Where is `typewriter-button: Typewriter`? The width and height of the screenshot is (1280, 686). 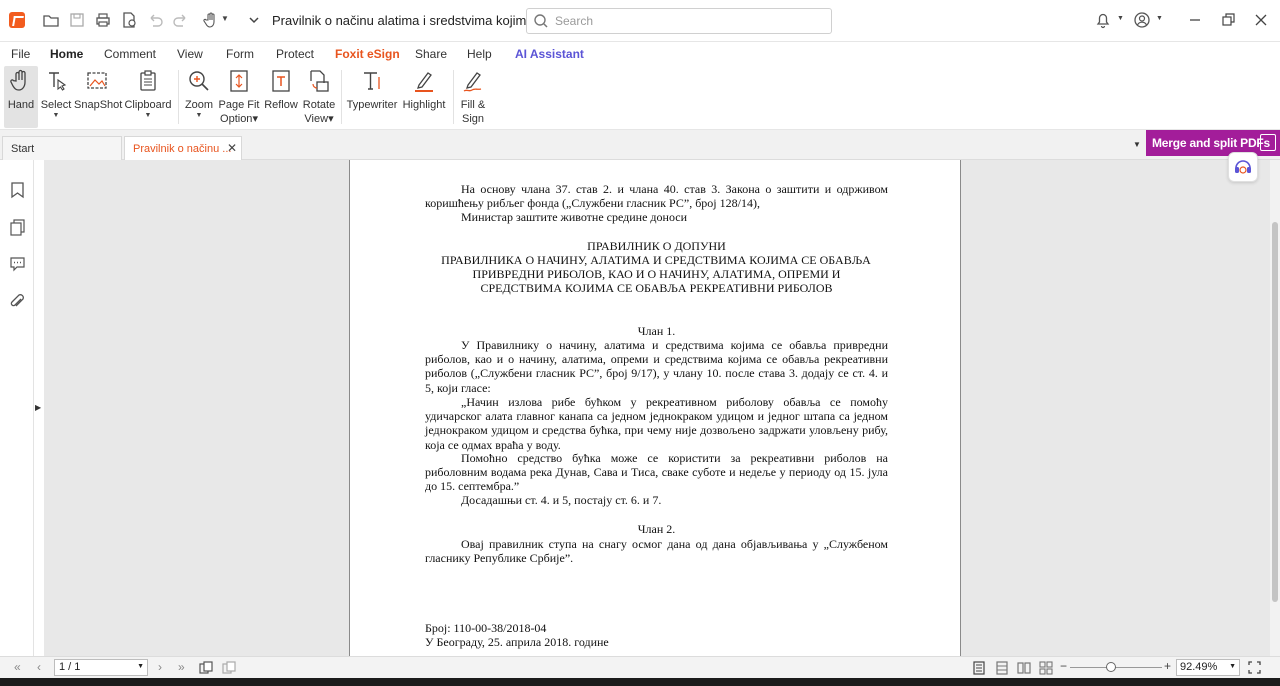
typewriter-button: Typewriter is located at coordinates (372, 97).